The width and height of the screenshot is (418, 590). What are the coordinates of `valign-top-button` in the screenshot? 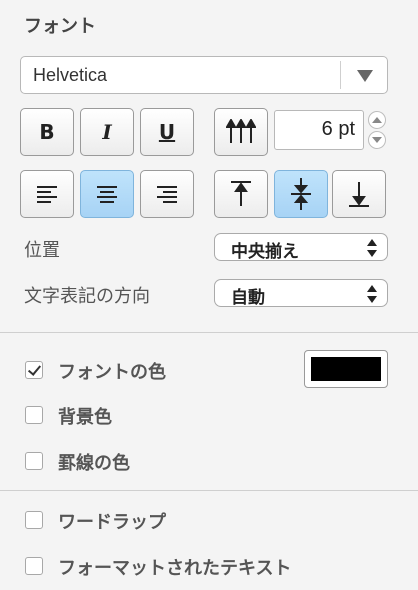 It's located at (241, 194).